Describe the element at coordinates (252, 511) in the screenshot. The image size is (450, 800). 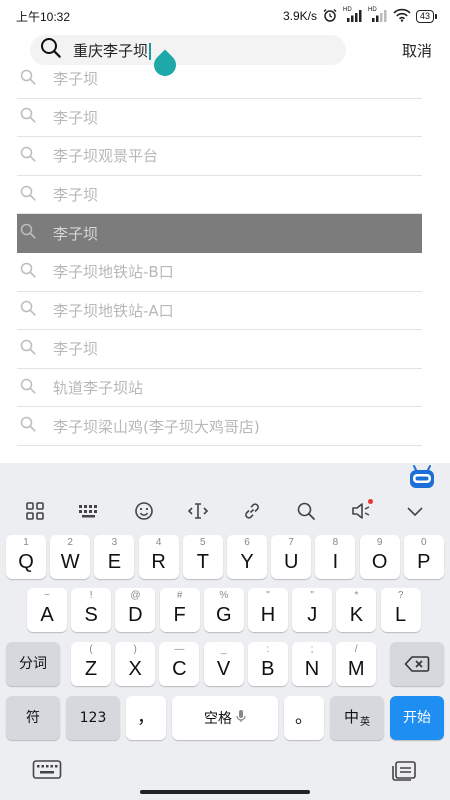
I see `link-icon` at that location.